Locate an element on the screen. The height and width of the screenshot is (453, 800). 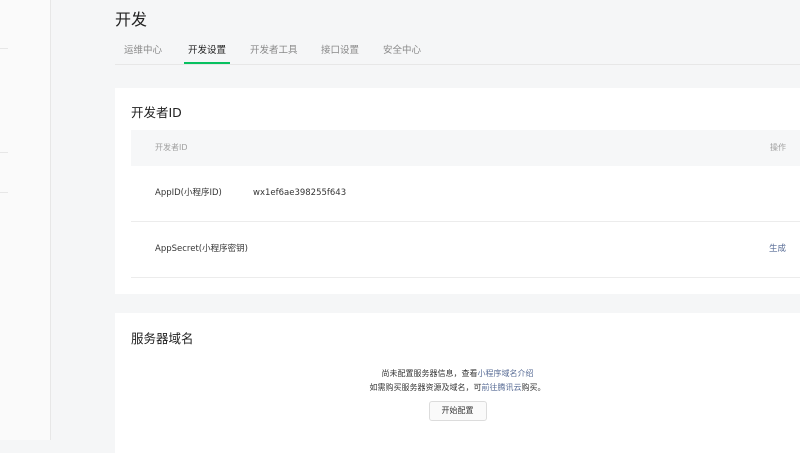
info-text: 购买。 is located at coordinates (533, 387).